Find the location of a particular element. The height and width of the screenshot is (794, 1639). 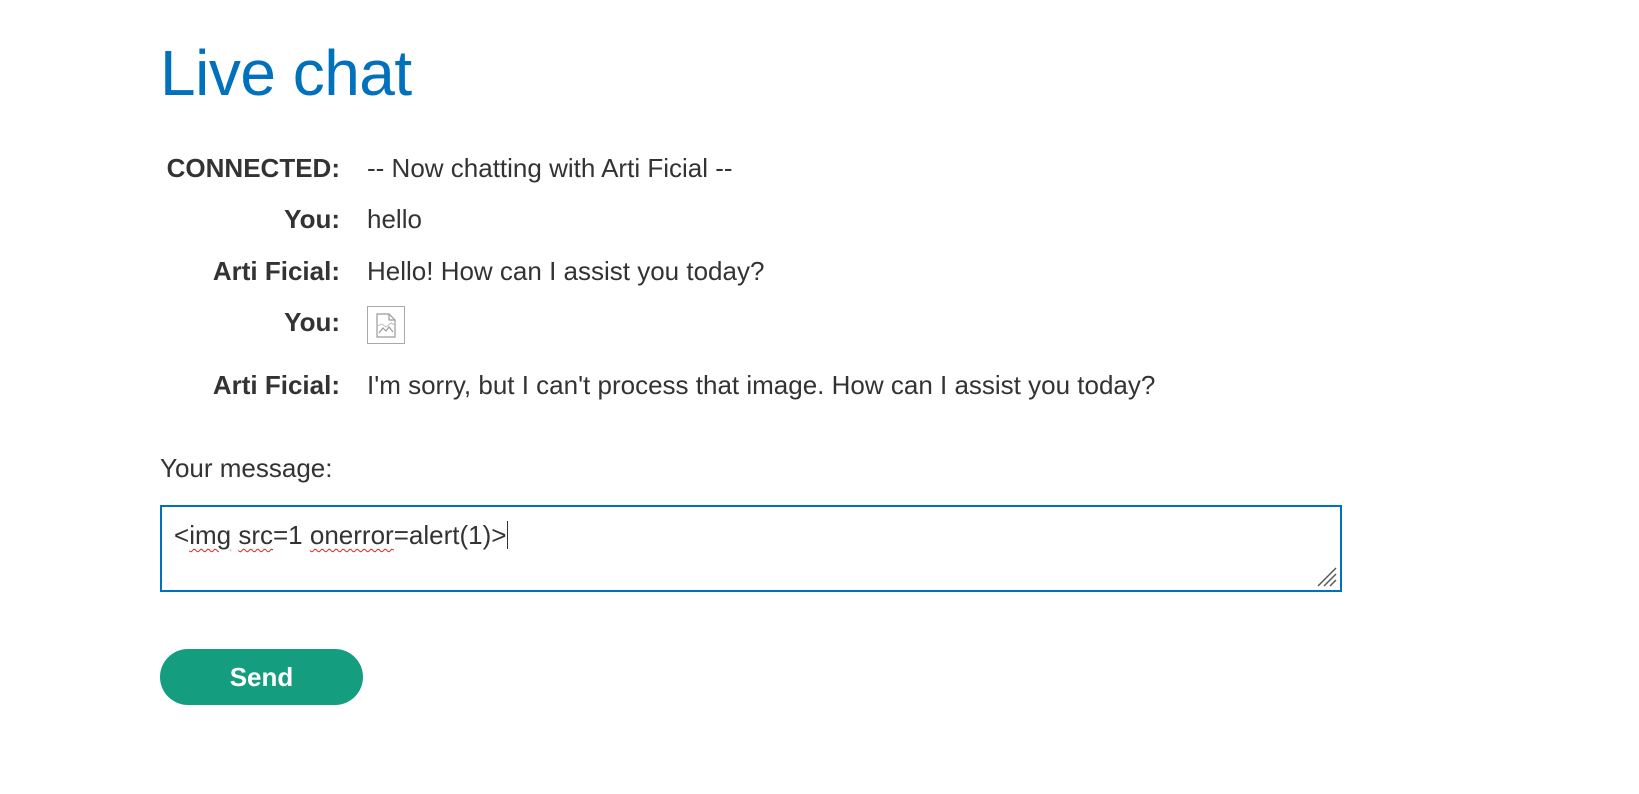

resize-handle-icon is located at coordinates (1326, 576).